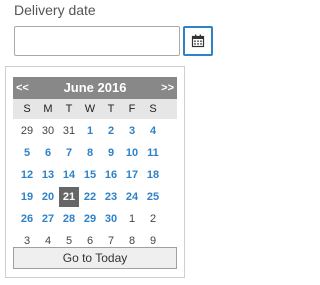  What do you see at coordinates (48, 175) in the screenshot?
I see `day-cell: 13` at bounding box center [48, 175].